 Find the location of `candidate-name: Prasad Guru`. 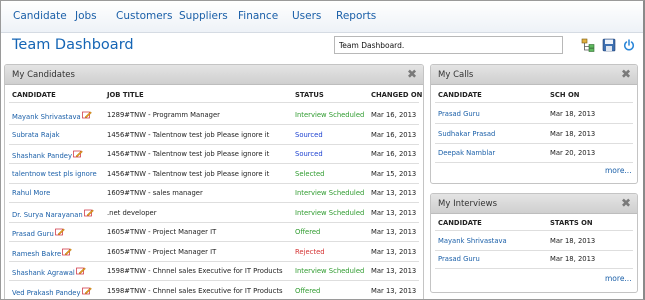

candidate-name: Prasad Guru is located at coordinates (33, 234).